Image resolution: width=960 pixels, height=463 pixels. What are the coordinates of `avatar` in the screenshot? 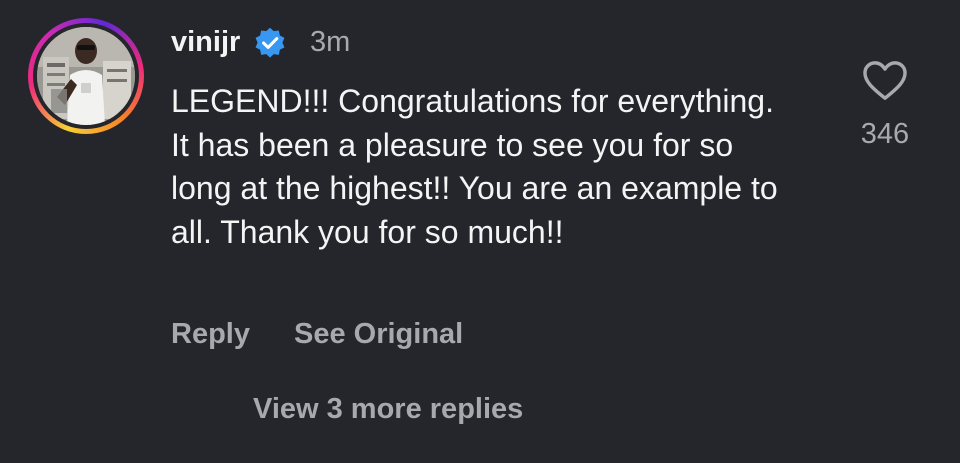 It's located at (86, 76).